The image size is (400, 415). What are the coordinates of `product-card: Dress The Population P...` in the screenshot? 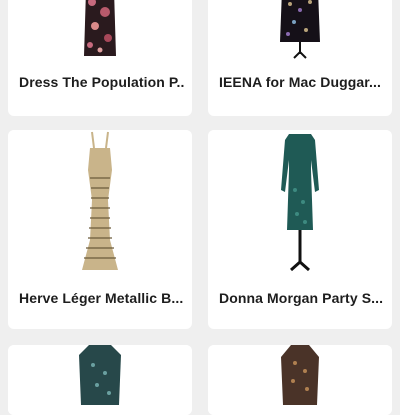 It's located at (100, 58).